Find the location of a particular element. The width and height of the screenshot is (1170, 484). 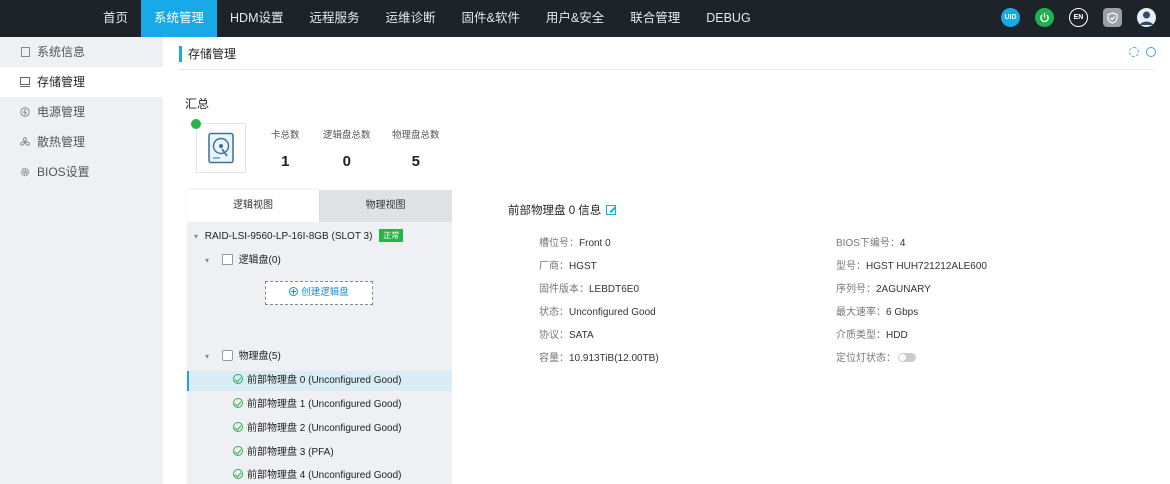

physical-disk-icon is located at coordinates (227, 355).